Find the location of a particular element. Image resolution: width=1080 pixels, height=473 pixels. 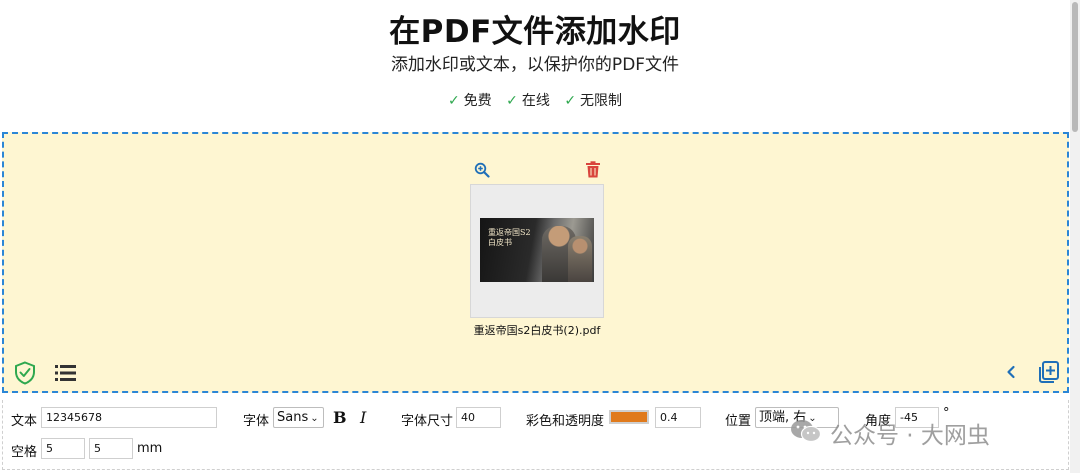

font-select: Sans ⌄ is located at coordinates (298, 417).